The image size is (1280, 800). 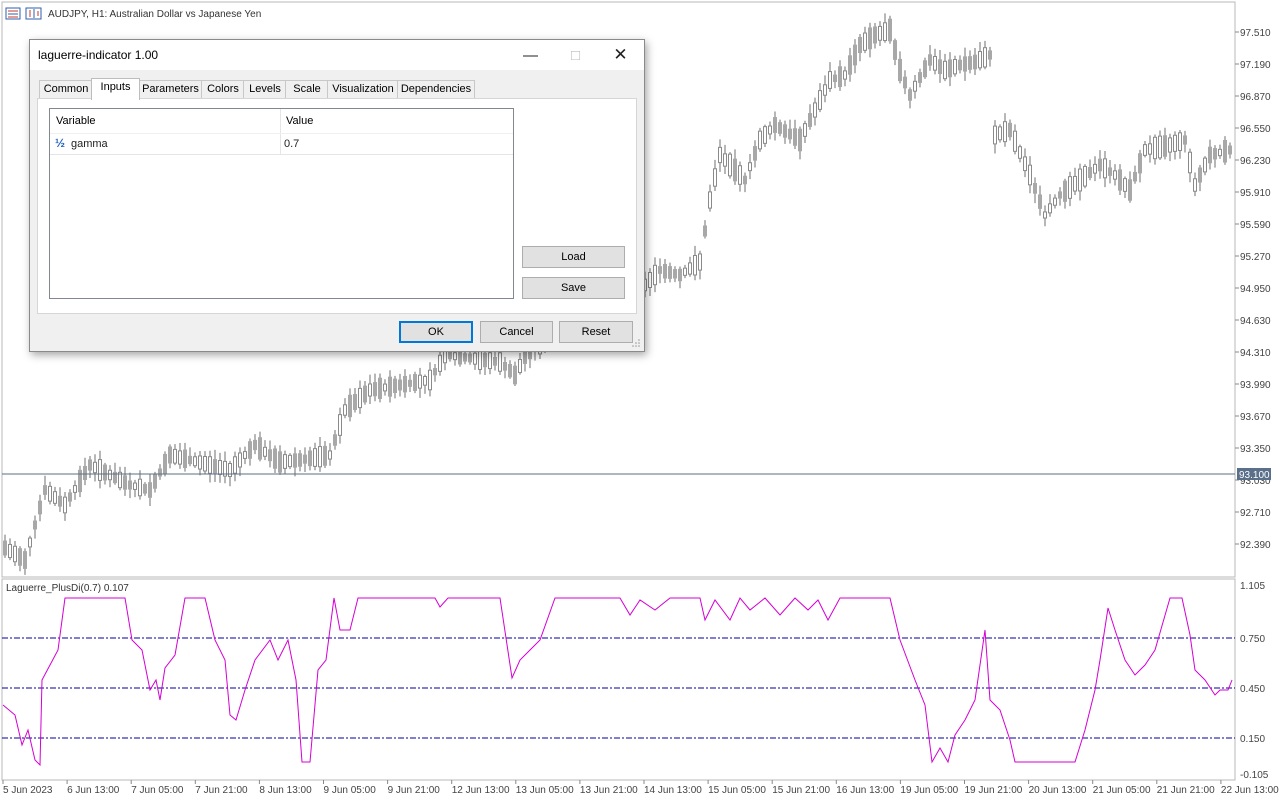 What do you see at coordinates (414, 790) in the screenshot?
I see `time-label: 9 Jun 21:00` at bounding box center [414, 790].